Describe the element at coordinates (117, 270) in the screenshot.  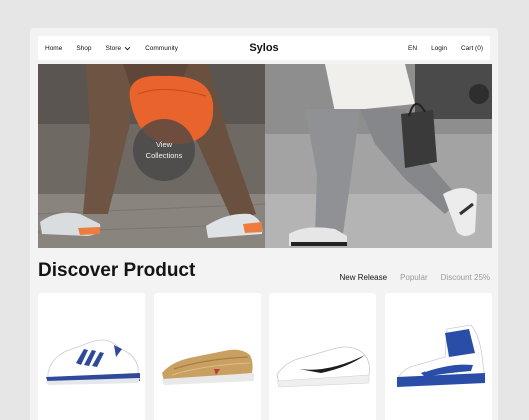
I see `discover-product-heading: Discover Product` at that location.